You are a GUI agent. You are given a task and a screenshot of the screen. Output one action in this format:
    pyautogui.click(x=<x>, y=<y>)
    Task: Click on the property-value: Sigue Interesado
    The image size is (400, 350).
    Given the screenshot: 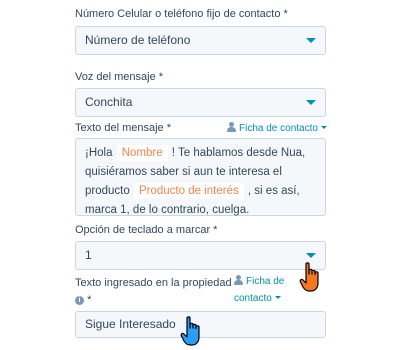 What is the action you would take?
    pyautogui.click(x=130, y=324)
    